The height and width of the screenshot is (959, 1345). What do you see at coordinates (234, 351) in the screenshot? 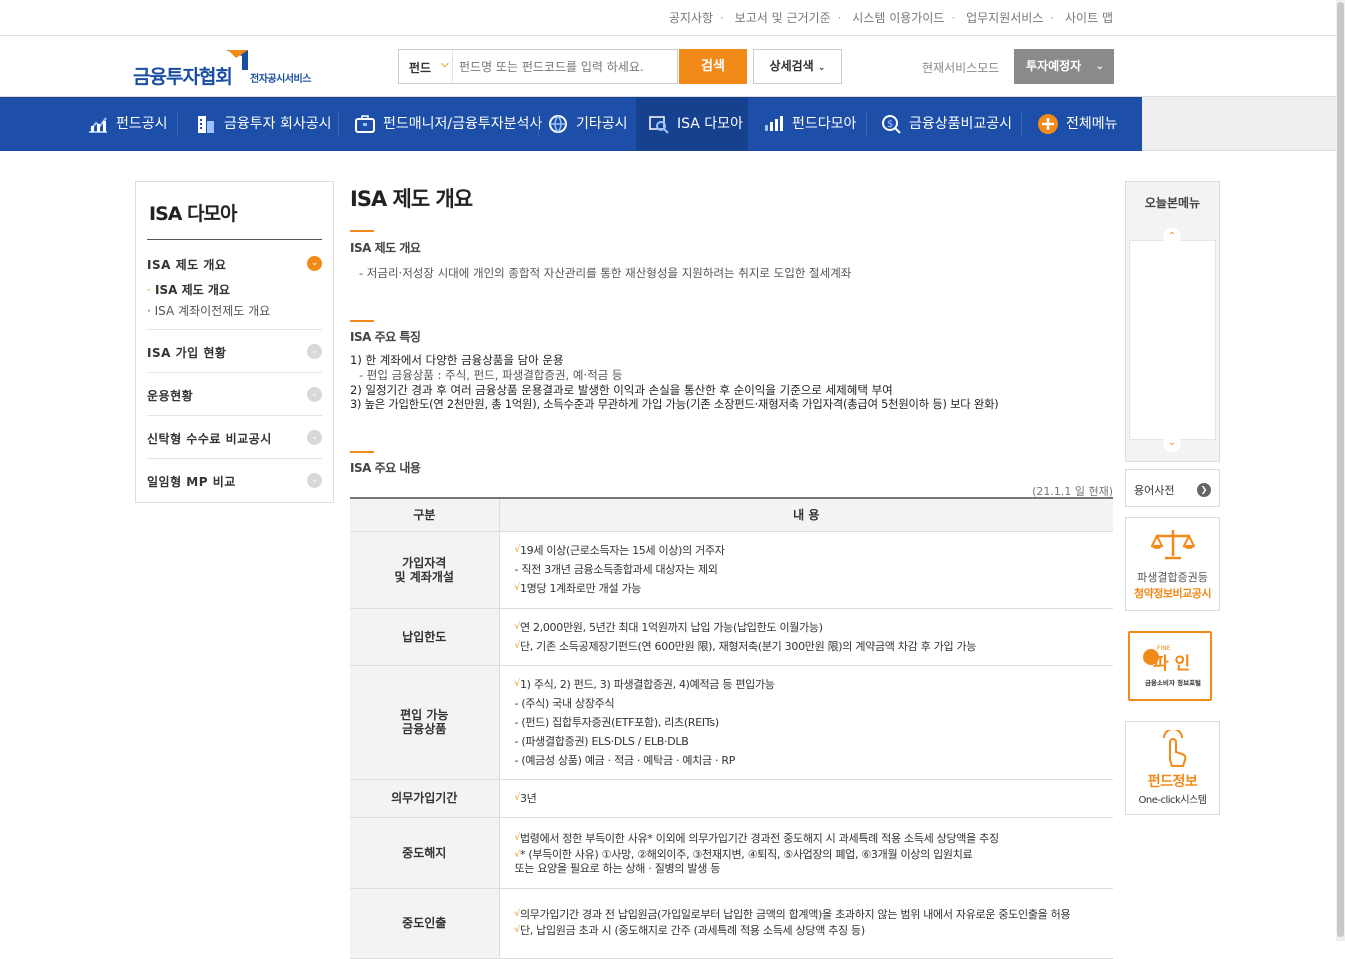
I see `side-menu-isa-status: ISA 가입 현황 ⌄` at bounding box center [234, 351].